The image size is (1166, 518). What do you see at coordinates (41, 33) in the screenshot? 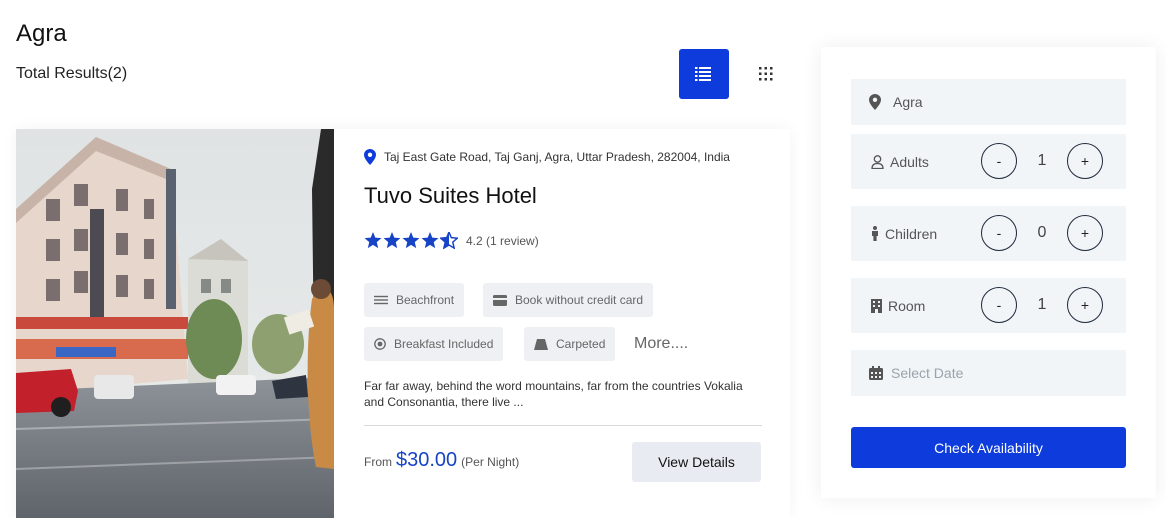
I see `page-title: Agra` at bounding box center [41, 33].